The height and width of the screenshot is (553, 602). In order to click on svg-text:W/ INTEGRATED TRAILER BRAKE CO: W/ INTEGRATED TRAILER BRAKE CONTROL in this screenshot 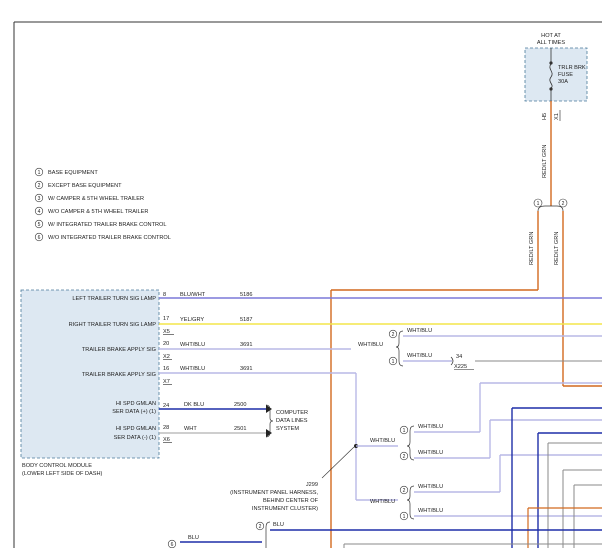, I will do `click(107, 225)`.